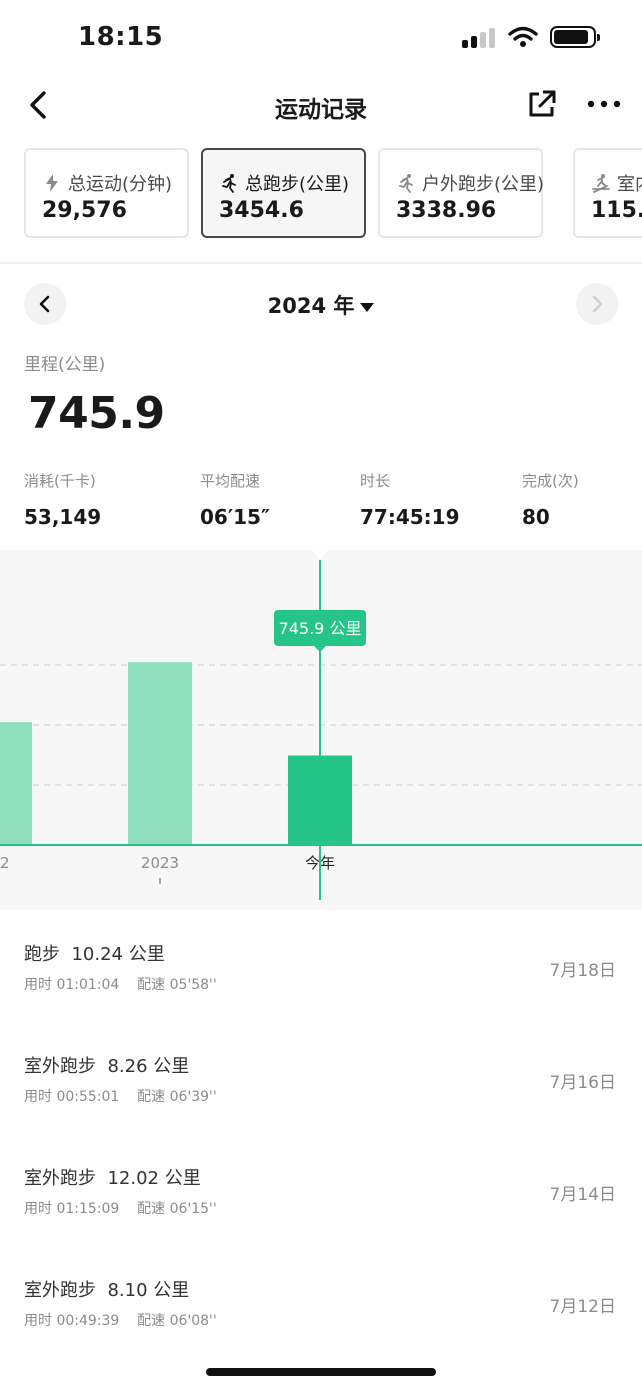 This screenshot has height=1389, width=642. Describe the element at coordinates (582, 1307) in the screenshot. I see `record-date: 7月12日` at that location.